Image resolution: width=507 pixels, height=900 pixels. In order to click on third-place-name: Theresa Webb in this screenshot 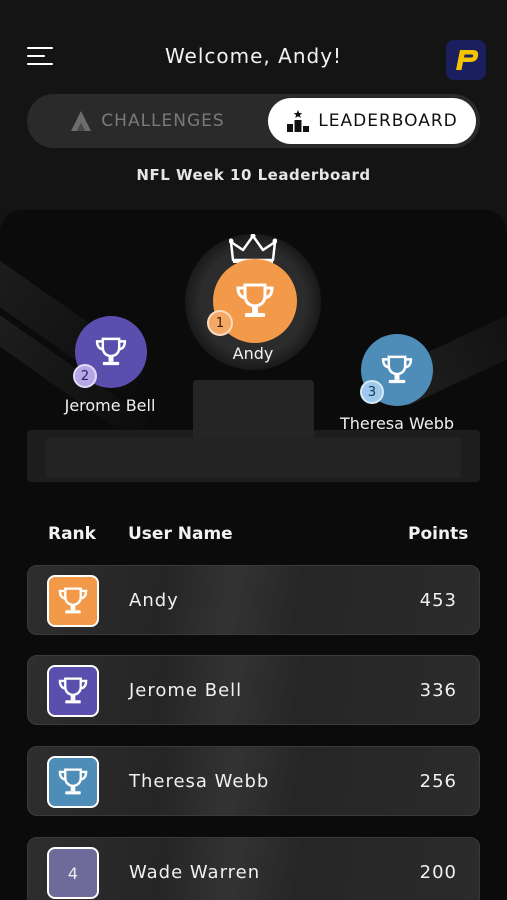, I will do `click(397, 423)`.